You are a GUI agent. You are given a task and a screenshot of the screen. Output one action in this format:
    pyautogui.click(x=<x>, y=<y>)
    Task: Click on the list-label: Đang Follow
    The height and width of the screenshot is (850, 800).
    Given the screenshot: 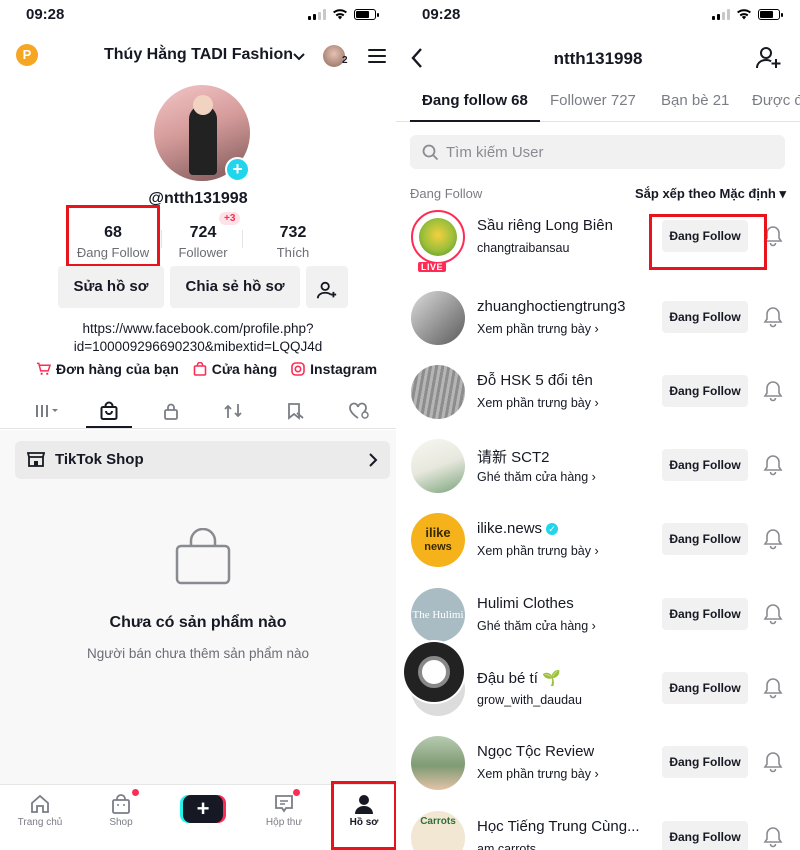 What is the action you would take?
    pyautogui.click(x=446, y=193)
    